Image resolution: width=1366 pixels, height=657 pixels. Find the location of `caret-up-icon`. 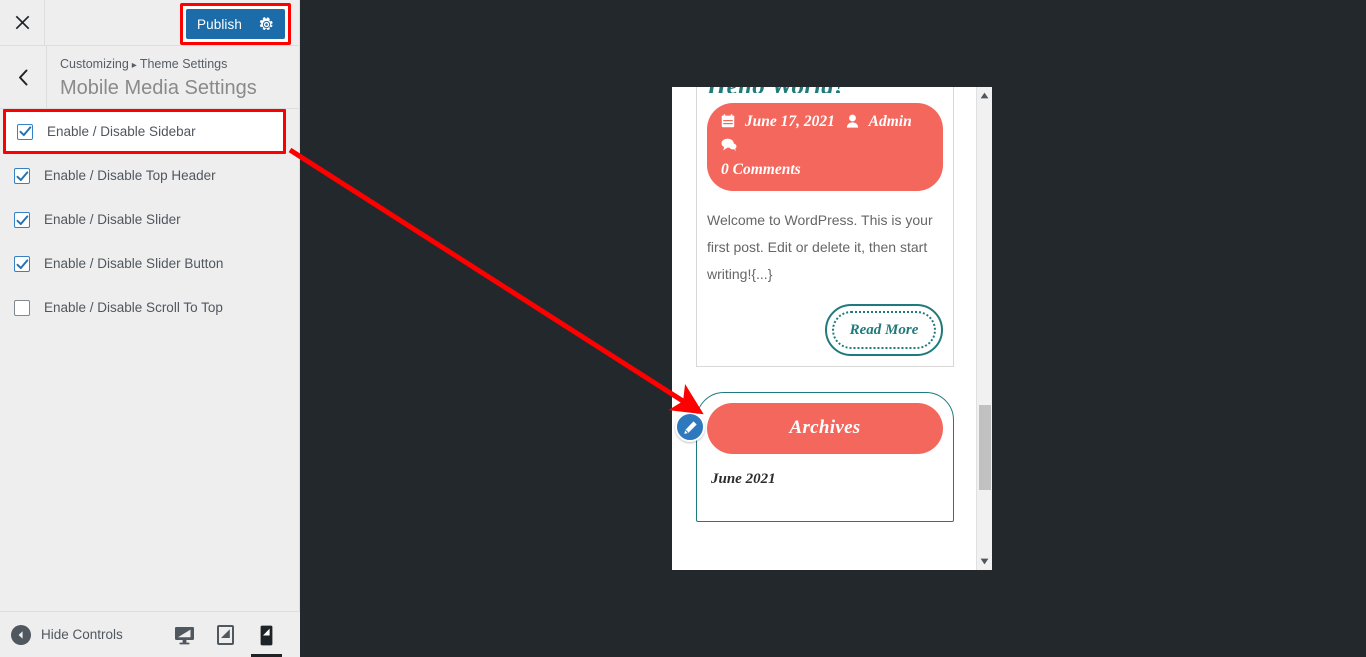

caret-up-icon is located at coordinates (984, 95).